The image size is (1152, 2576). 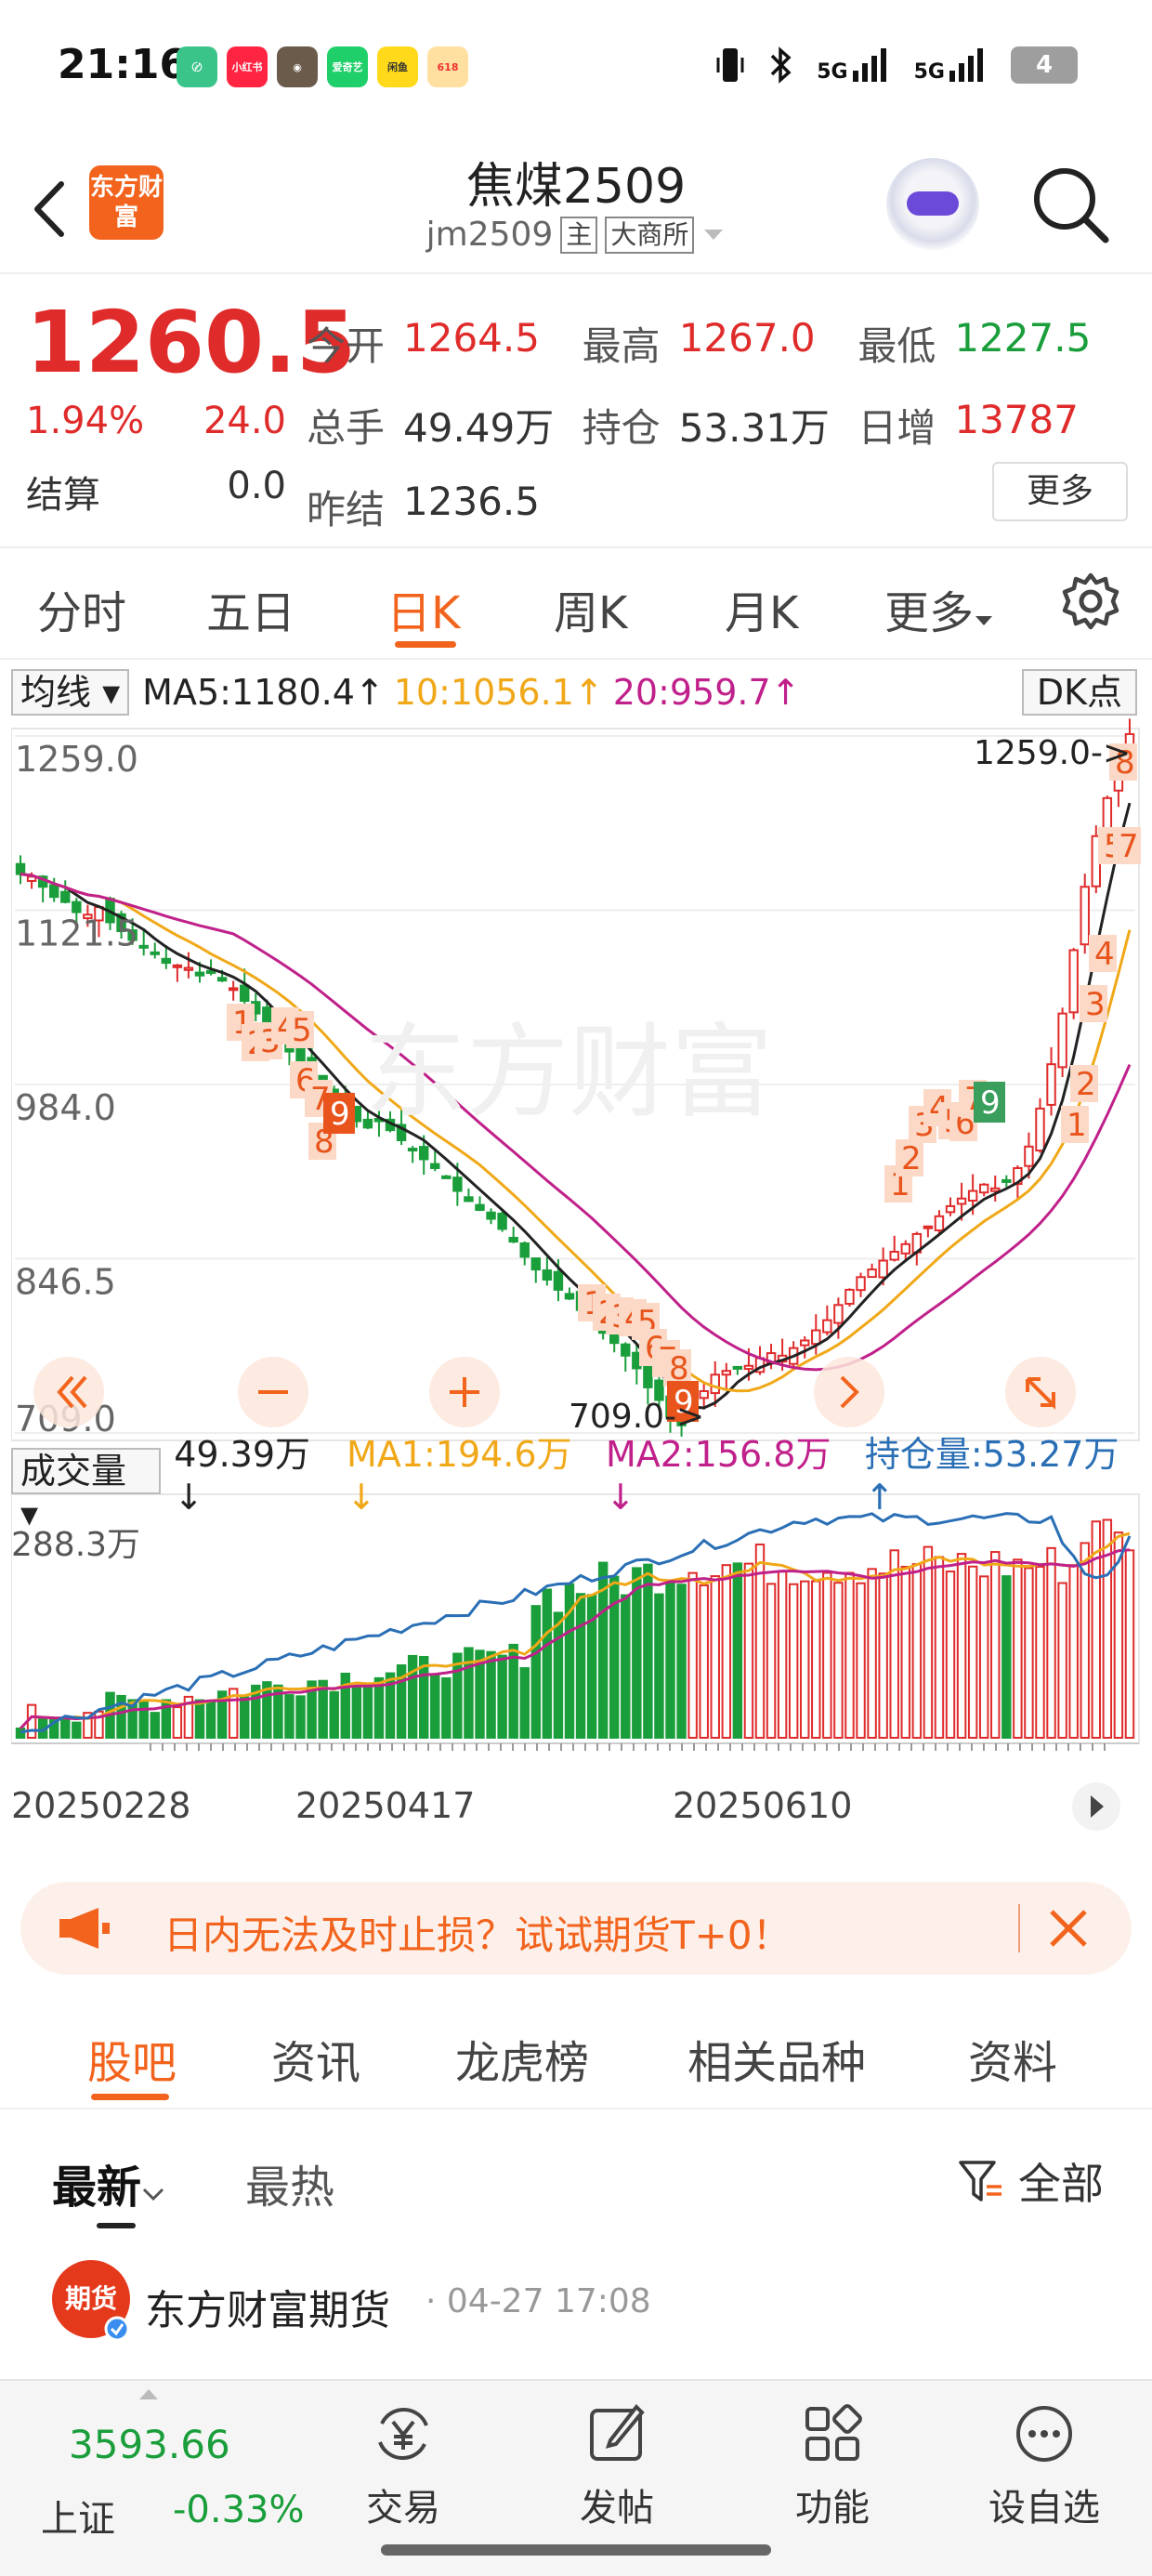 I want to click on battery-icon: 4, so click(x=1044, y=65).